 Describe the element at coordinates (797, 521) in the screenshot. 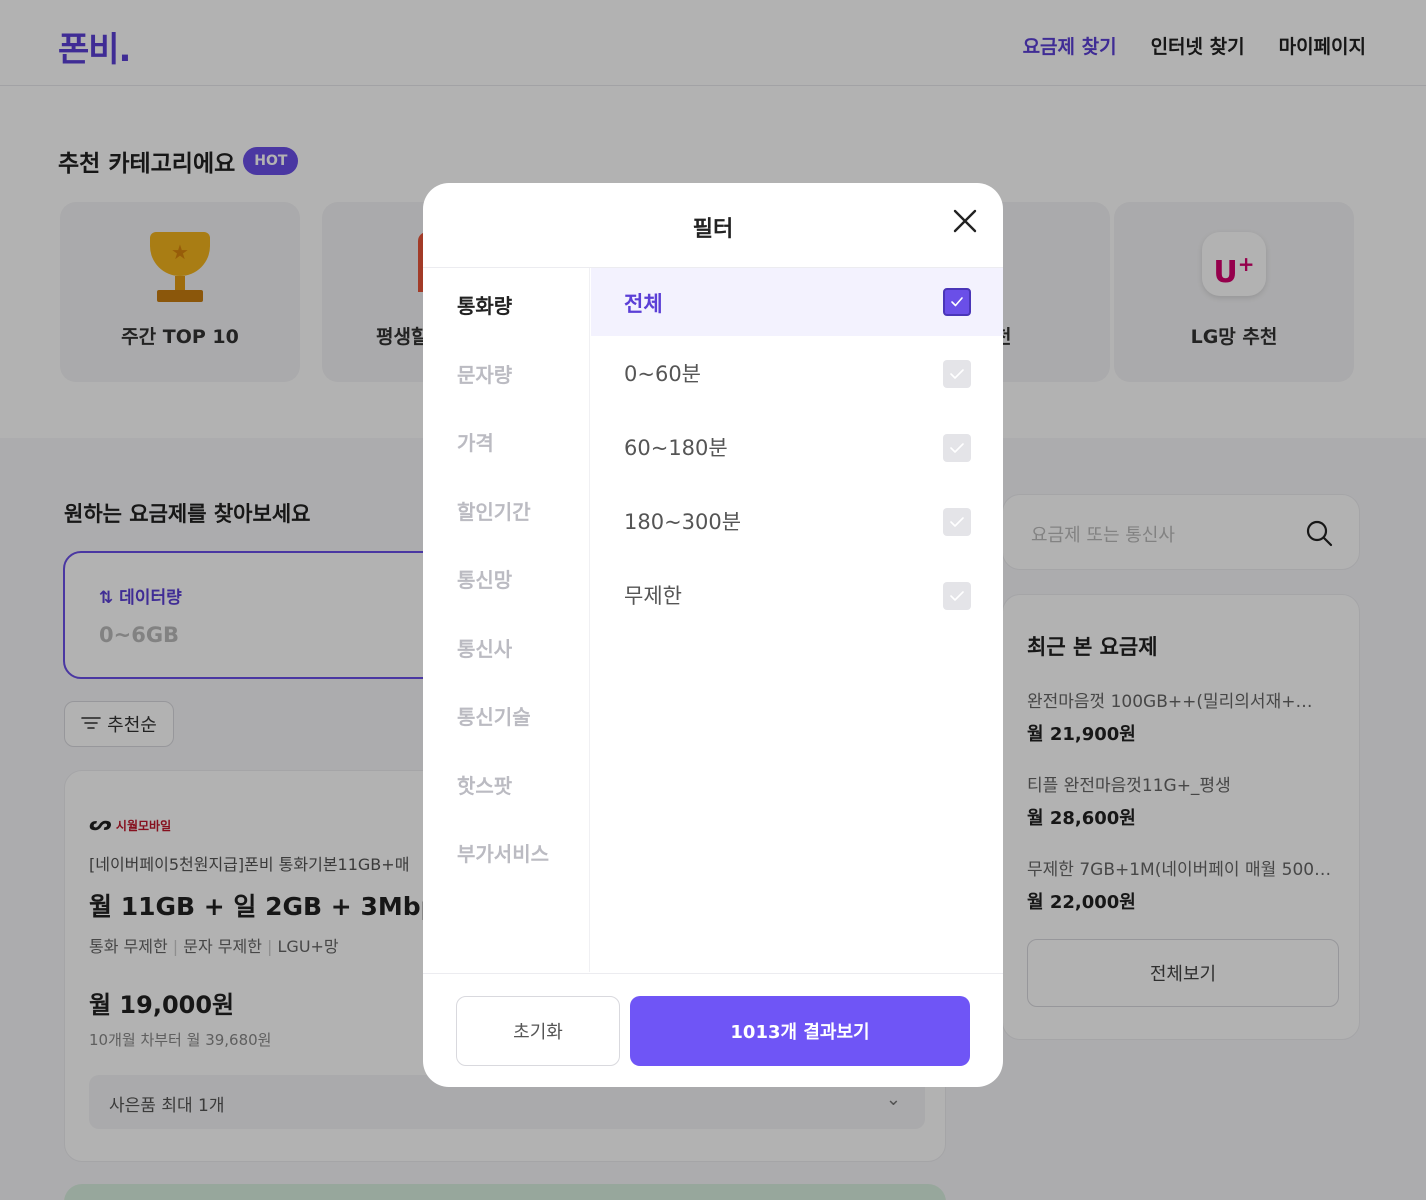

I see `filter-option-180-300: 180~300분` at that location.